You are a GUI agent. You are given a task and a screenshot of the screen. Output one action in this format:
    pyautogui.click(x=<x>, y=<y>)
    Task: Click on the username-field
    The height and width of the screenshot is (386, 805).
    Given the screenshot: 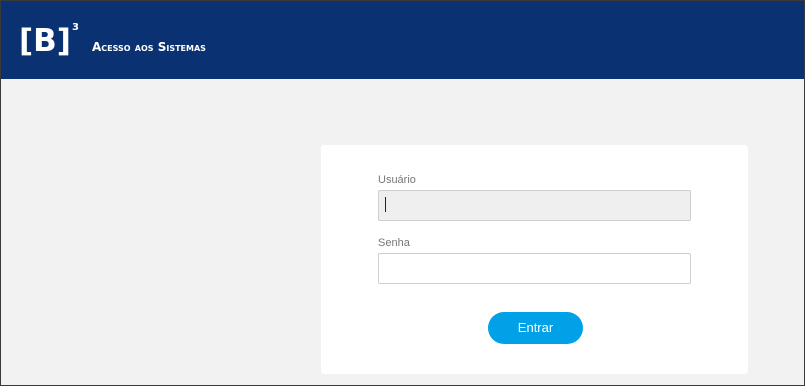 What is the action you would take?
    pyautogui.click(x=534, y=205)
    